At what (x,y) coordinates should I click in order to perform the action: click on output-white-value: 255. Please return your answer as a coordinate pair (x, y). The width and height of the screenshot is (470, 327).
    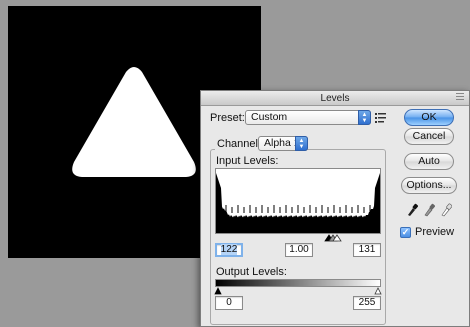
    Looking at the image, I should click on (367, 302).